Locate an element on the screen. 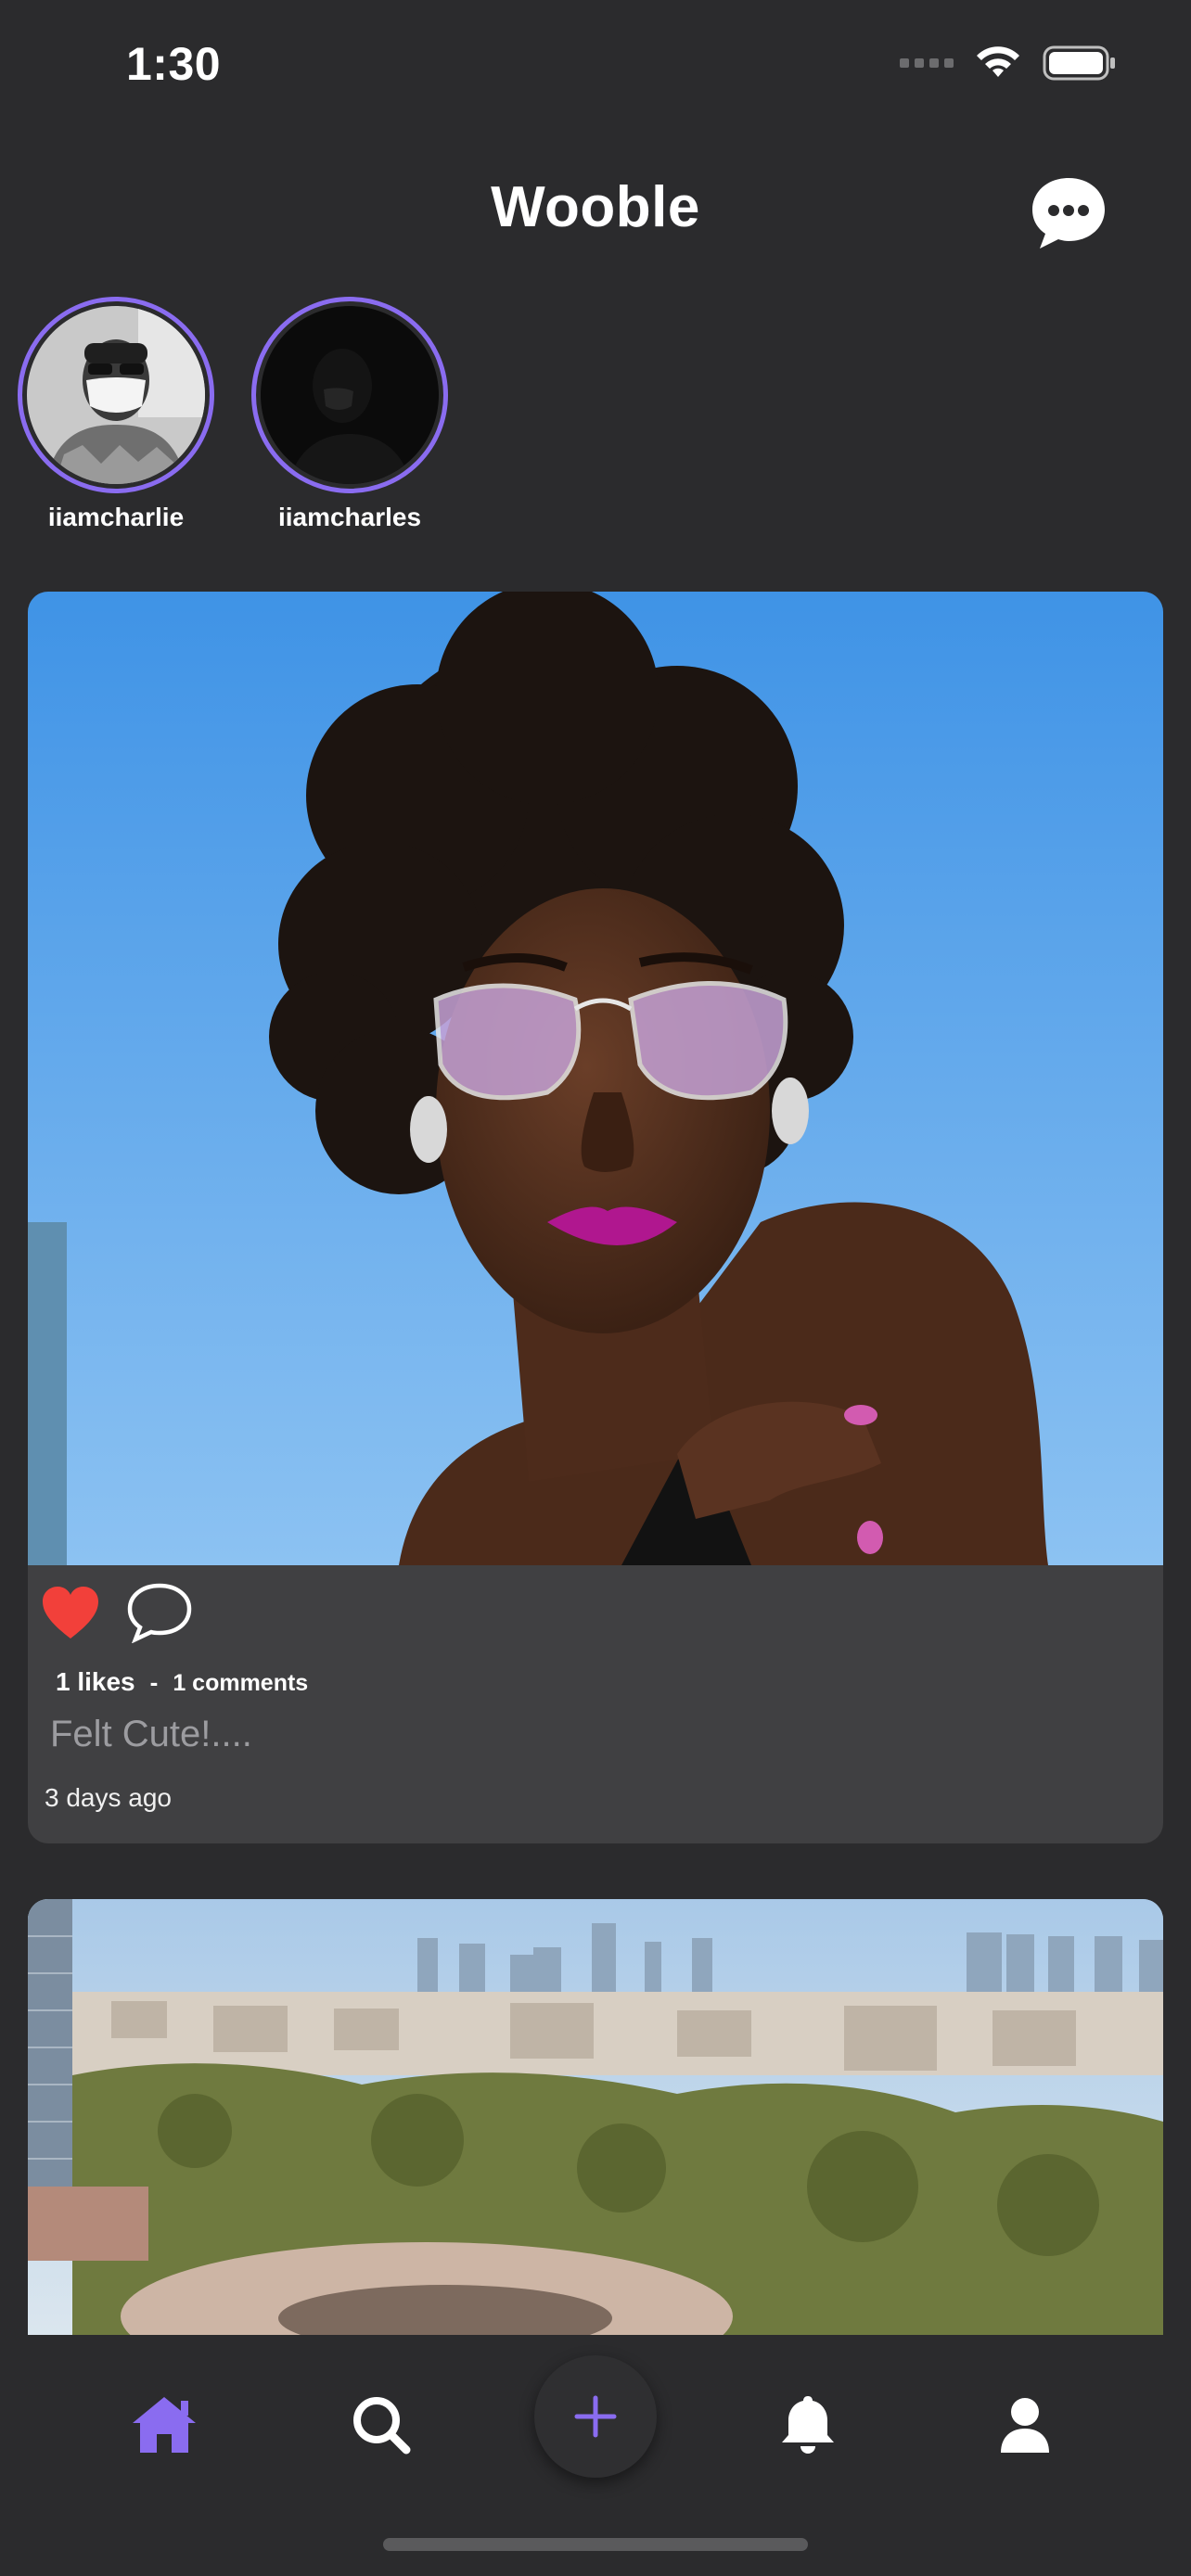 The image size is (1191, 2576). add-icon is located at coordinates (595, 2417).